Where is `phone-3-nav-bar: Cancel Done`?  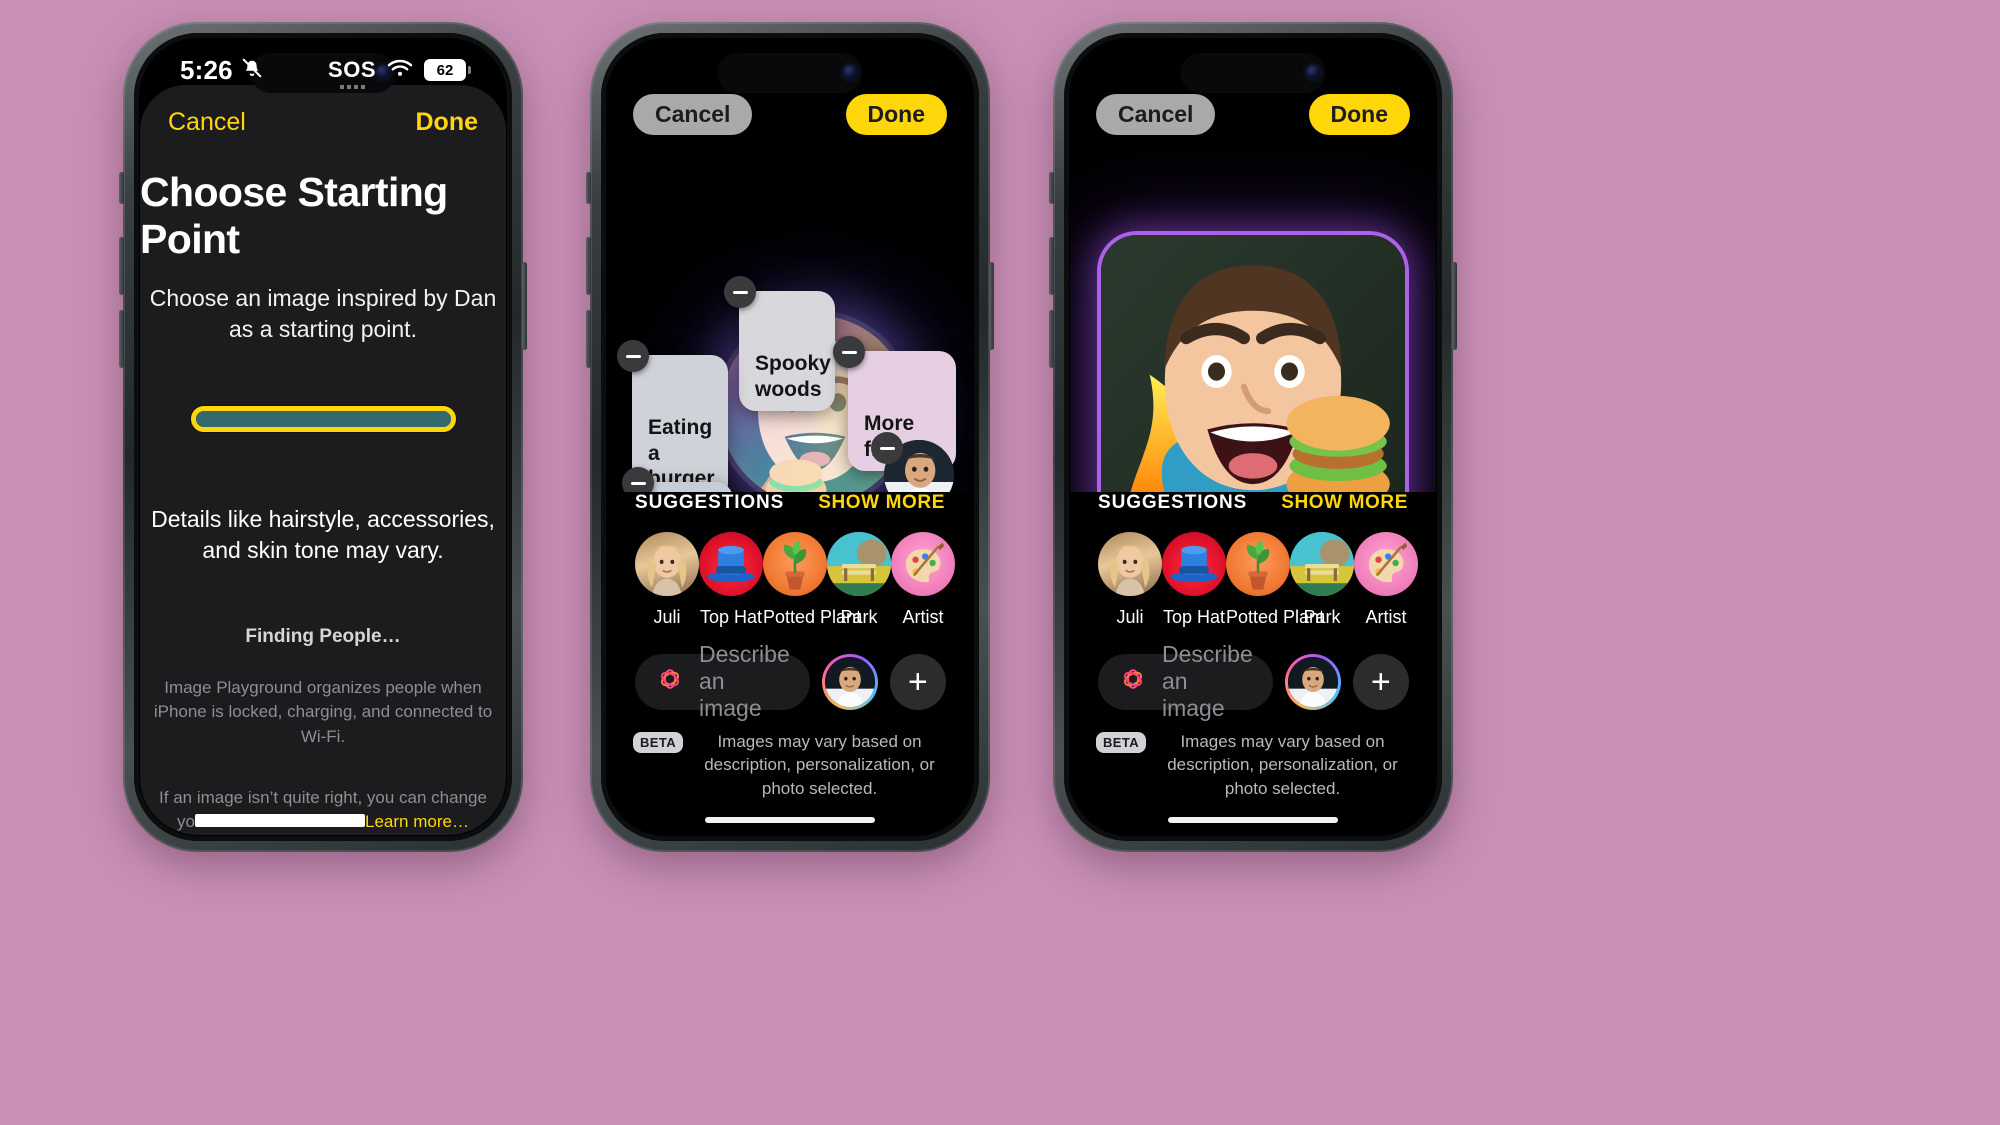 phone-3-nav-bar: Cancel Done is located at coordinates (1253, 92).